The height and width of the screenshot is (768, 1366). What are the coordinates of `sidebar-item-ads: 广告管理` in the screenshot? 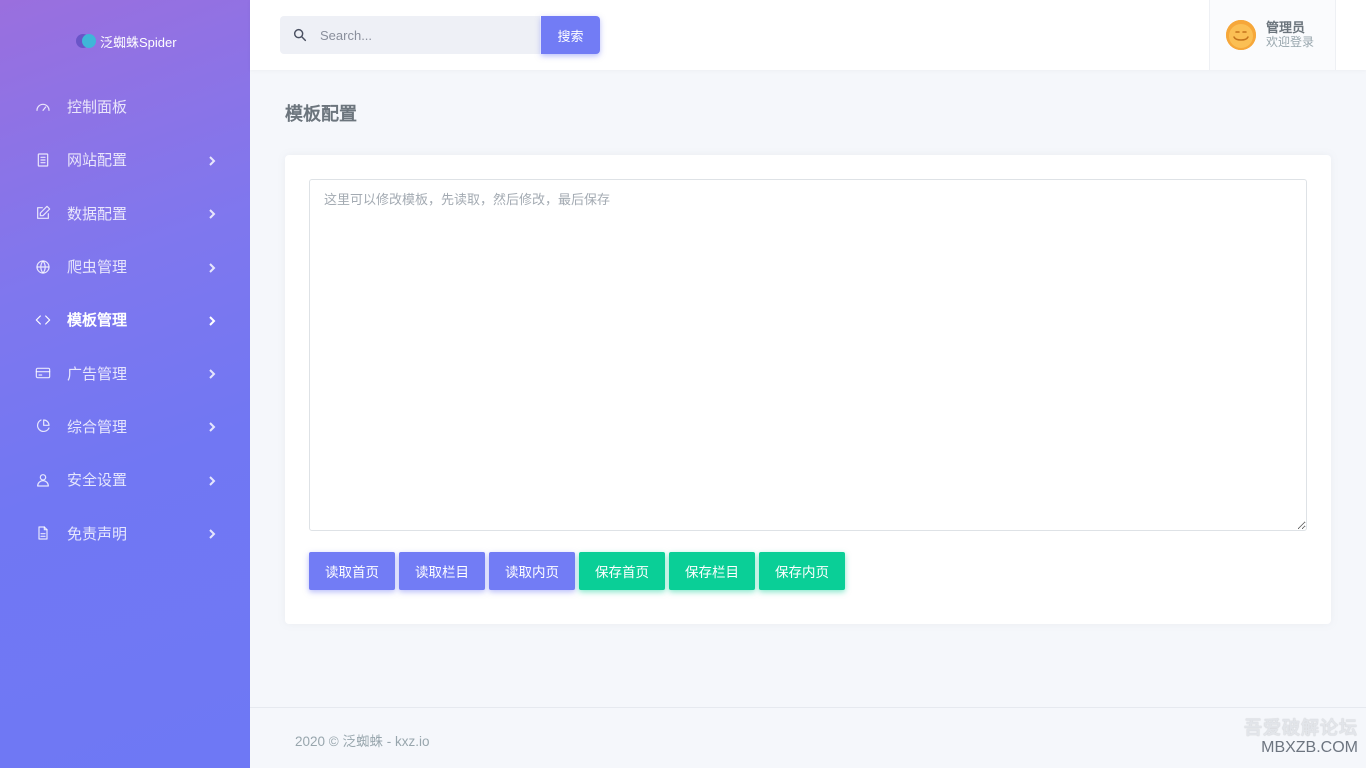 It's located at (125, 372).